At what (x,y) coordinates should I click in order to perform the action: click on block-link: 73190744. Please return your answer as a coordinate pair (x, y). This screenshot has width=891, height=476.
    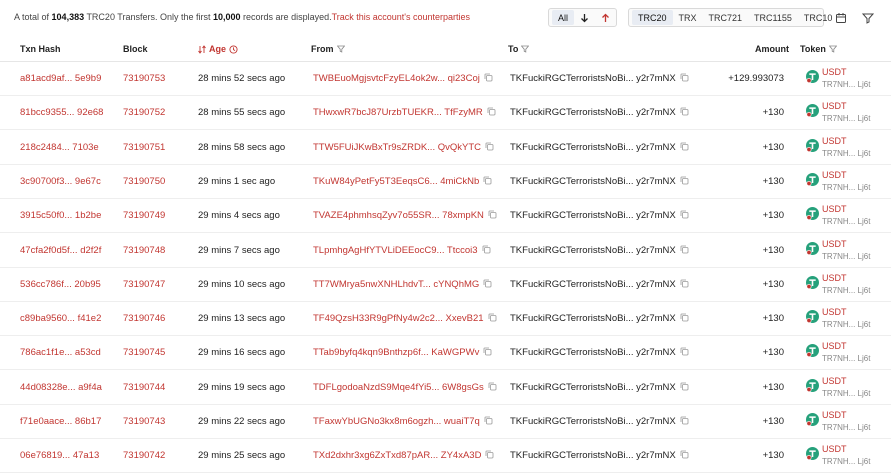
    Looking at the image, I should click on (144, 387).